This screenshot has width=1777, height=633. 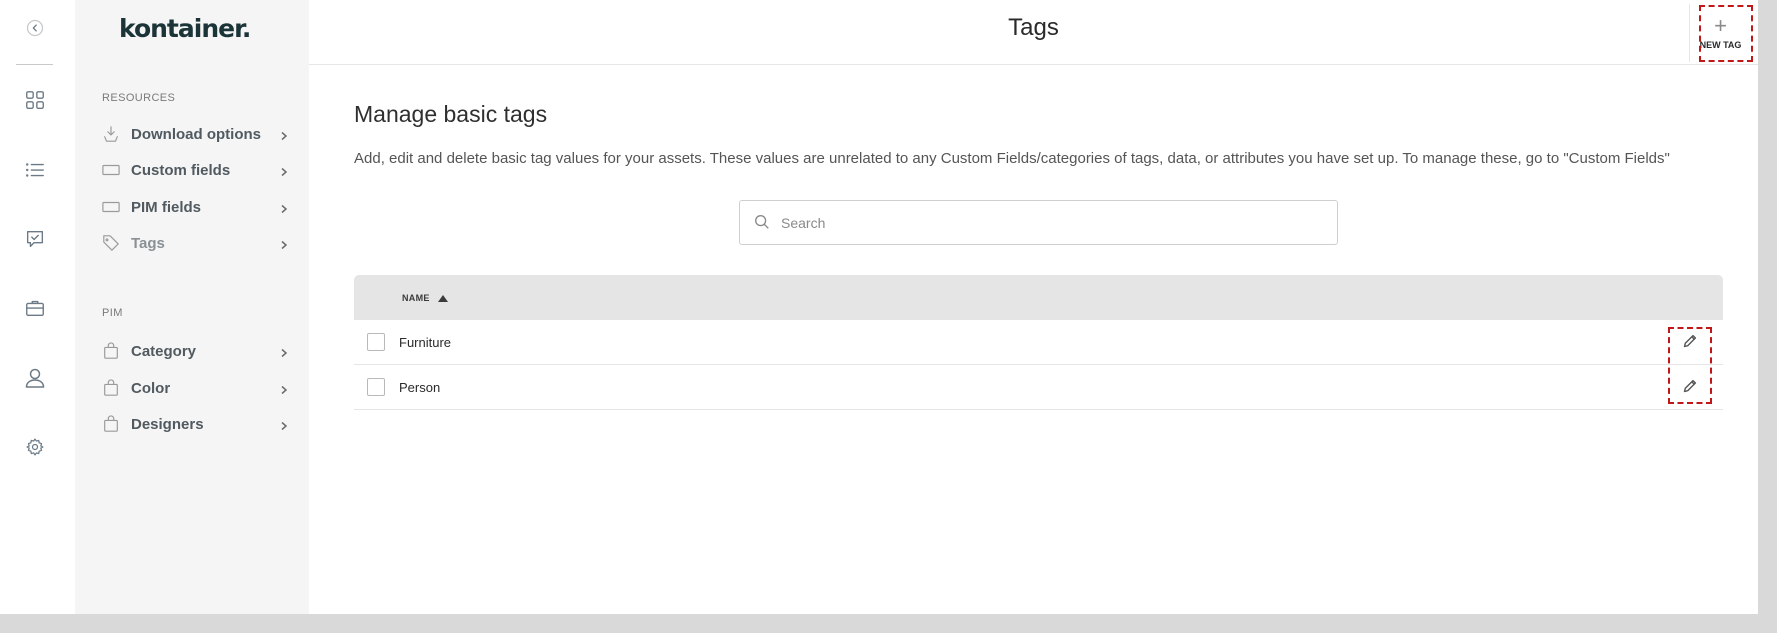 I want to click on user-icon, so click(x=35, y=380).